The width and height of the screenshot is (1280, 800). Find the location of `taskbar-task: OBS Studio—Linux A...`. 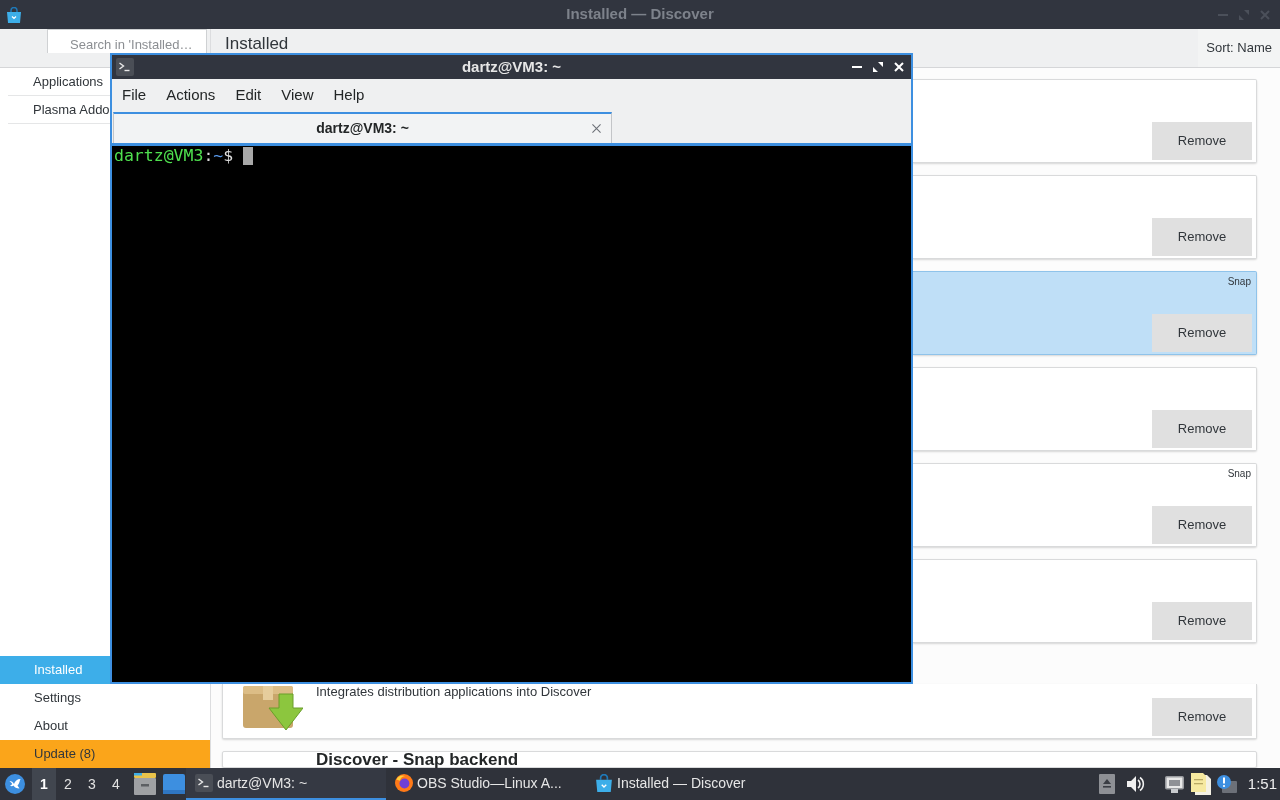

taskbar-task: OBS Studio—Linux A... is located at coordinates (486, 784).